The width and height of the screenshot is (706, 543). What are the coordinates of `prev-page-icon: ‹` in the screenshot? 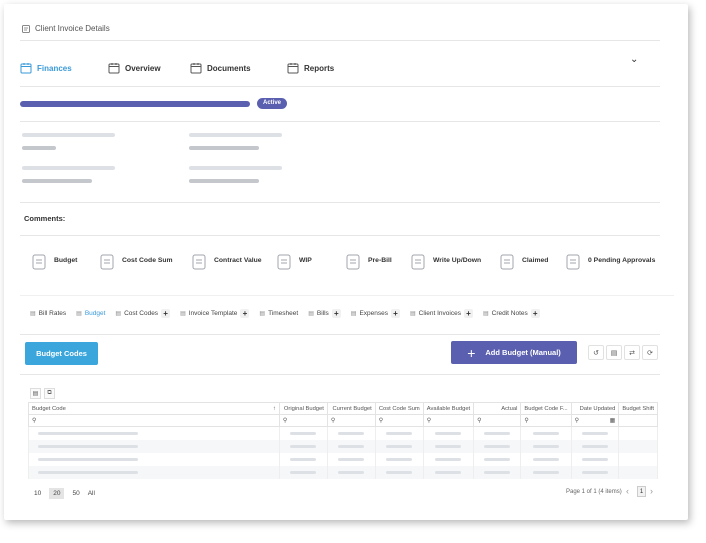 It's located at (627, 491).